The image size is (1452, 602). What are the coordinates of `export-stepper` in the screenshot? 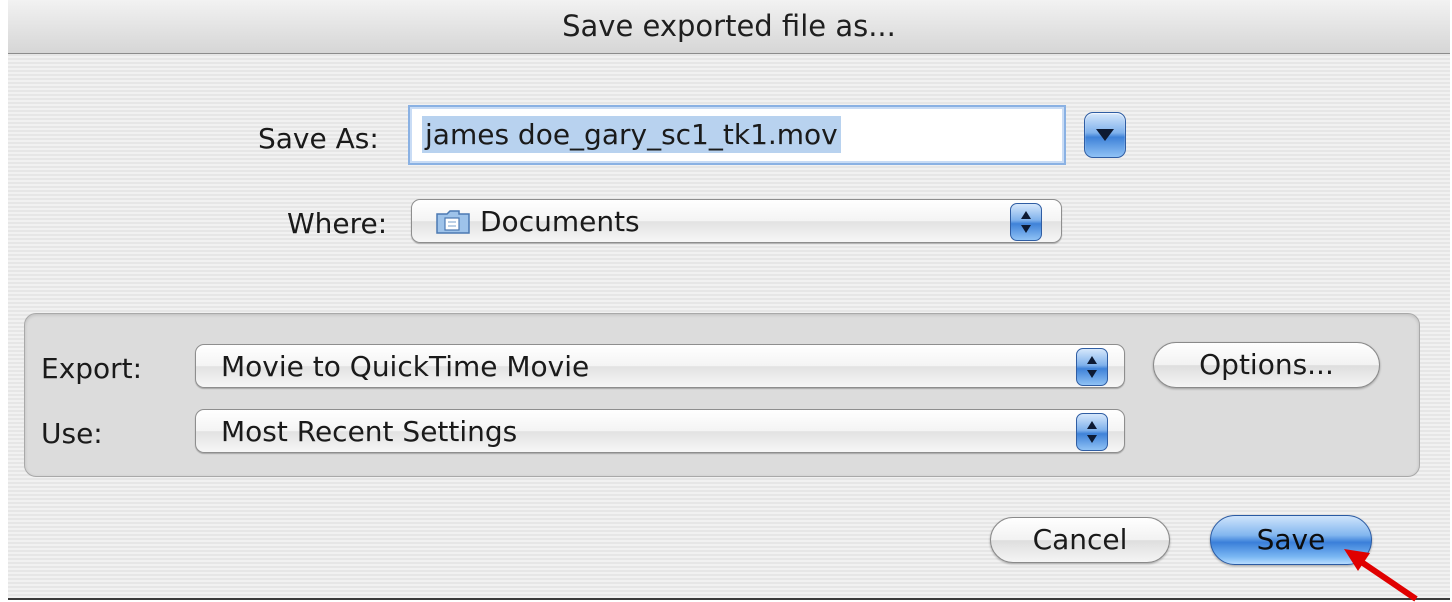 It's located at (1092, 367).